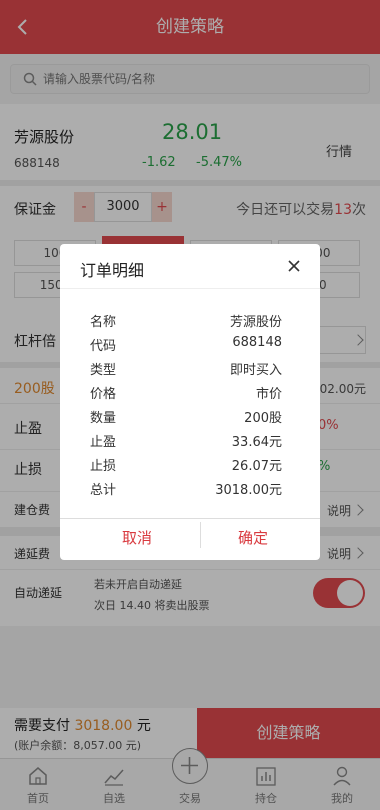 This screenshot has height=810, width=380. What do you see at coordinates (103, 394) in the screenshot?
I see `detail-key: 价格` at bounding box center [103, 394].